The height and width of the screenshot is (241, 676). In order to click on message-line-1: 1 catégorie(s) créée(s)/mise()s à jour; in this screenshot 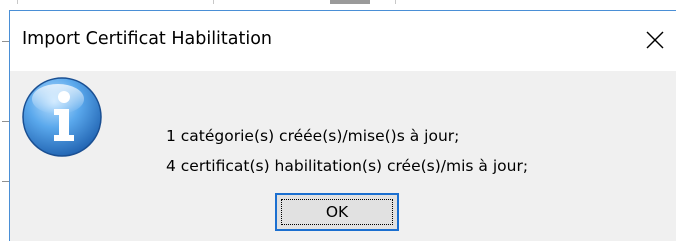, I will do `click(313, 136)`.